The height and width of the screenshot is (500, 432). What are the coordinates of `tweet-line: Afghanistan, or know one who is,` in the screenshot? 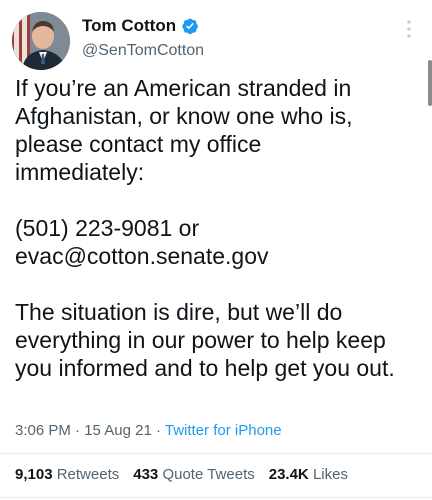 It's located at (184, 116).